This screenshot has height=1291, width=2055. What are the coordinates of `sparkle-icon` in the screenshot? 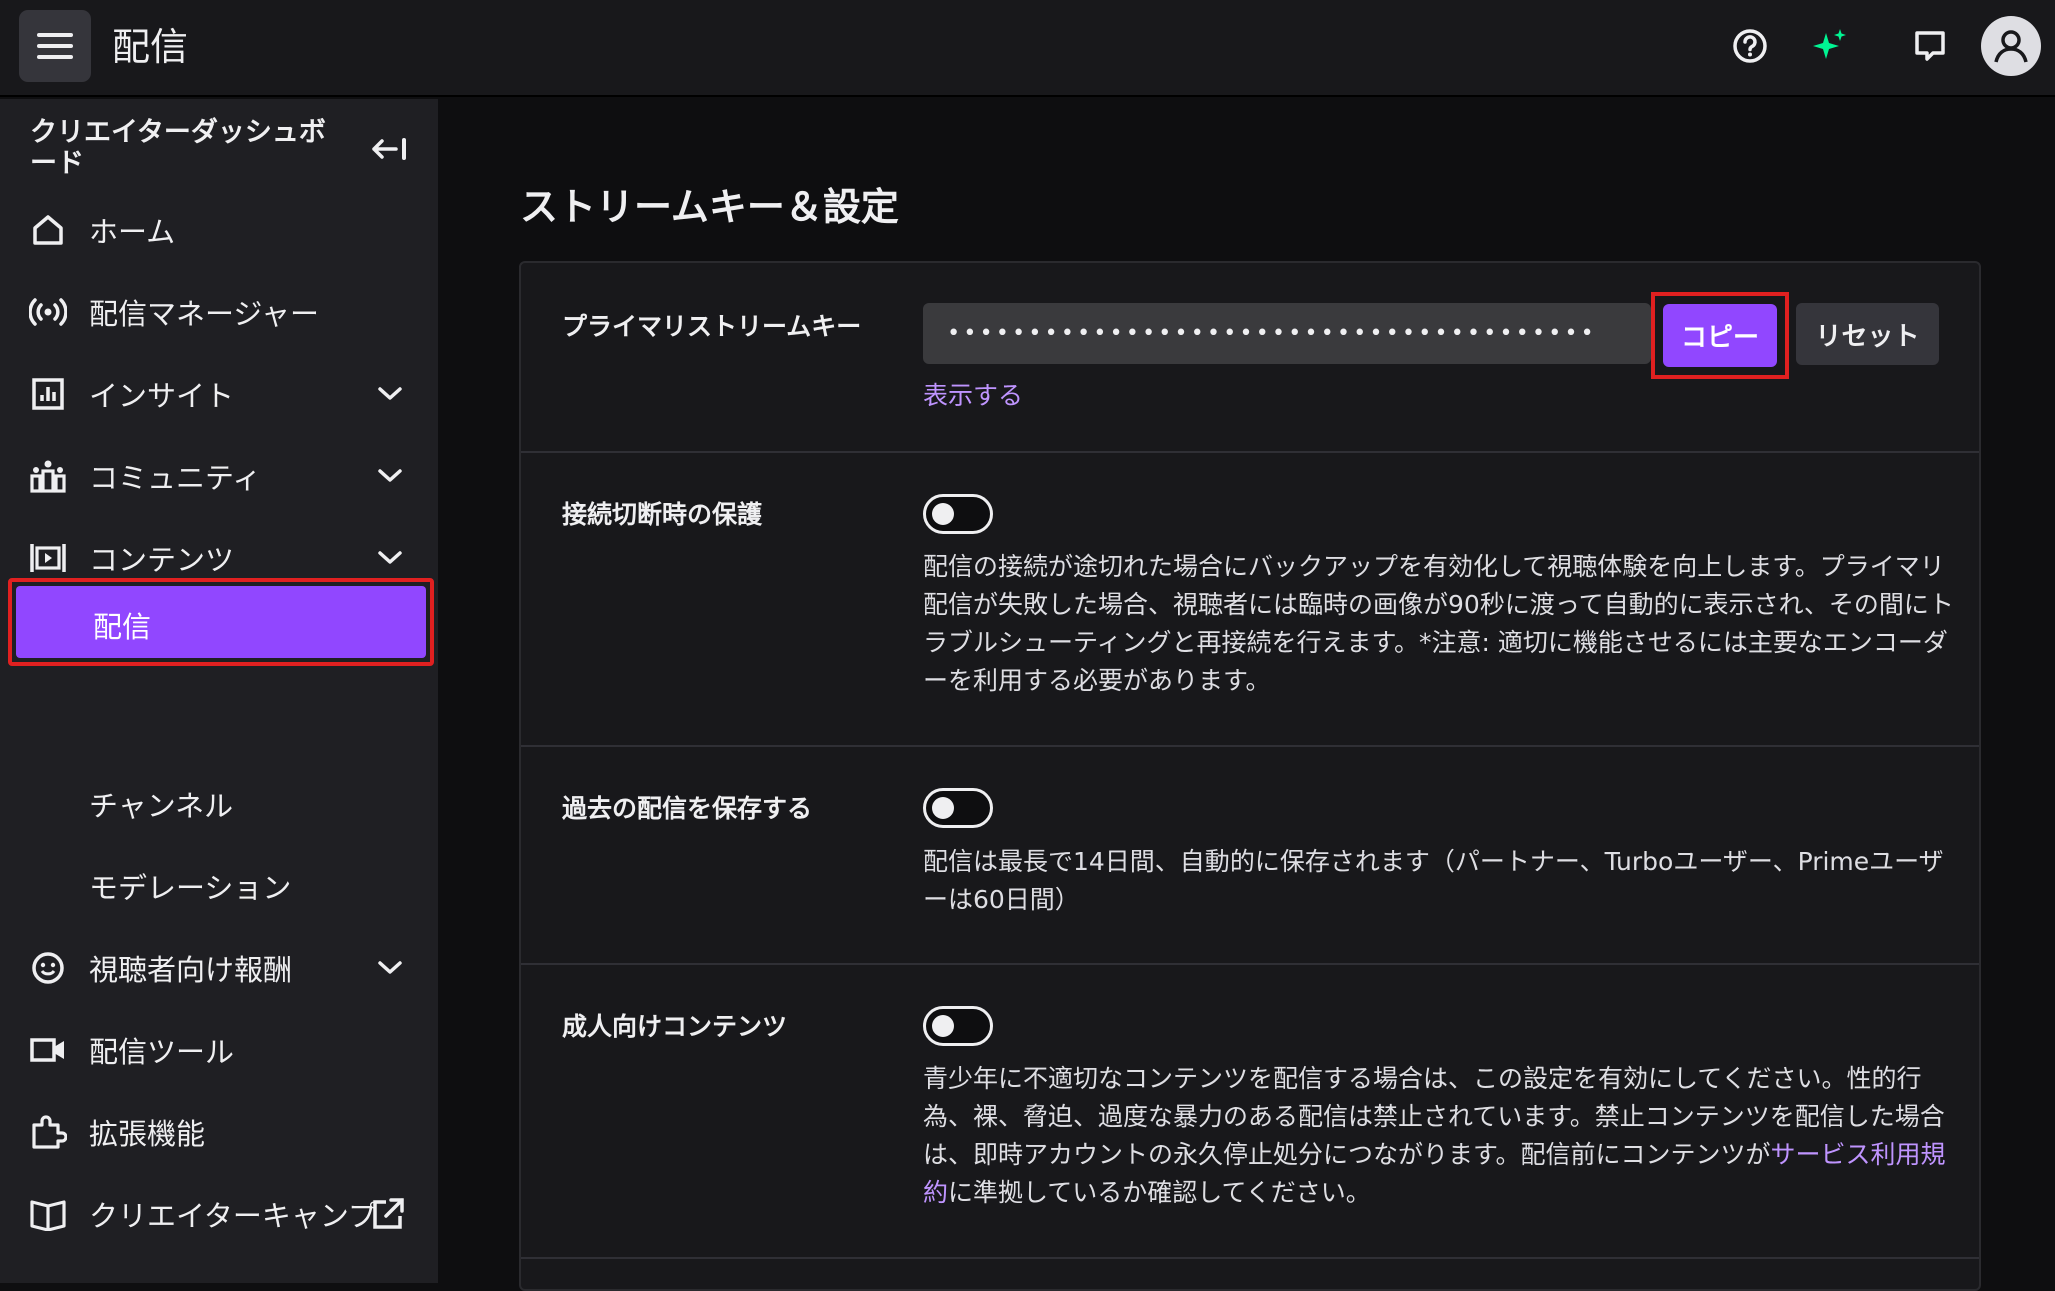 It's located at (1829, 44).